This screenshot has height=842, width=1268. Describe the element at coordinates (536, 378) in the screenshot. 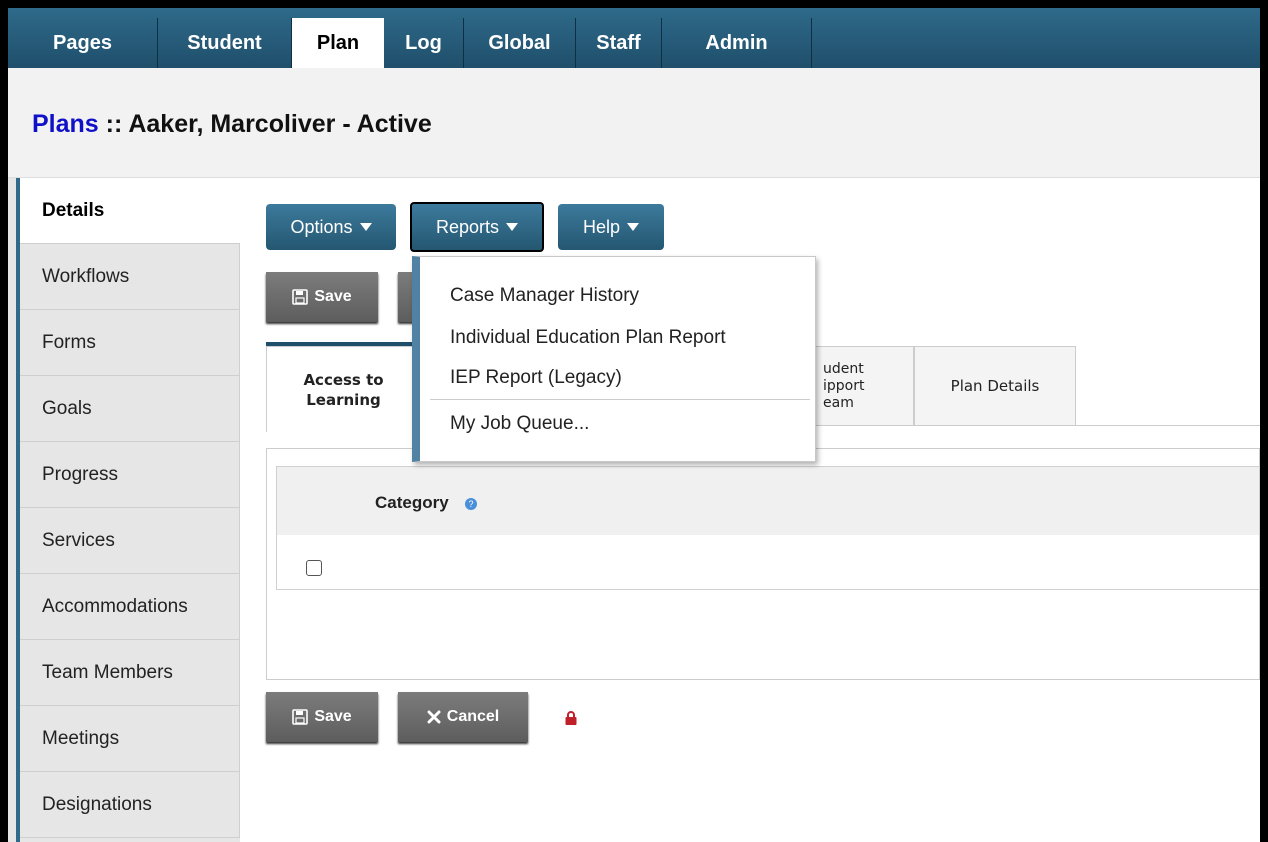

I see `menu-item-iep-report-legacy: IEP Report (Legacy)` at that location.